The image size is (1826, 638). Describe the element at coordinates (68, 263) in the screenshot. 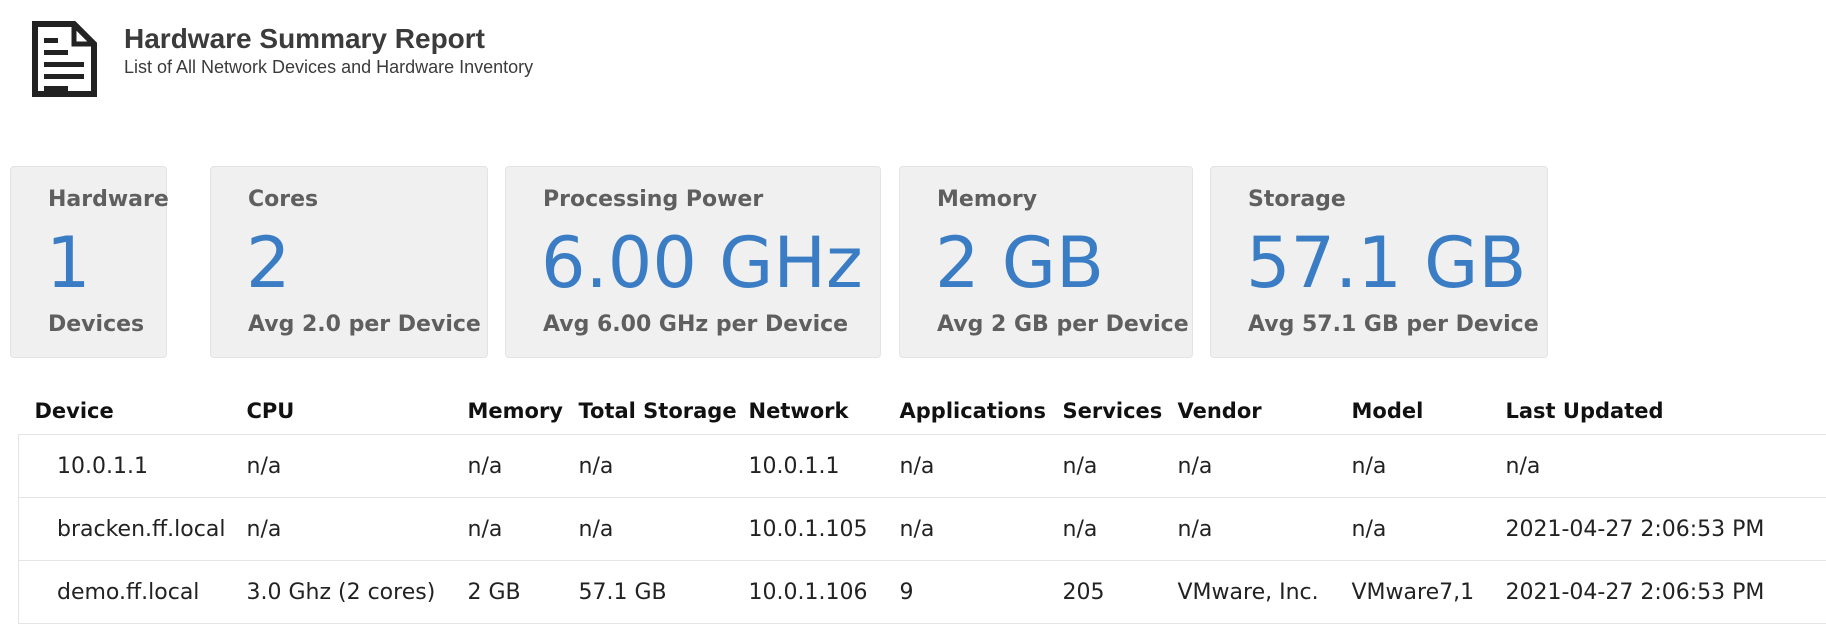

I see `card-value: 1` at that location.